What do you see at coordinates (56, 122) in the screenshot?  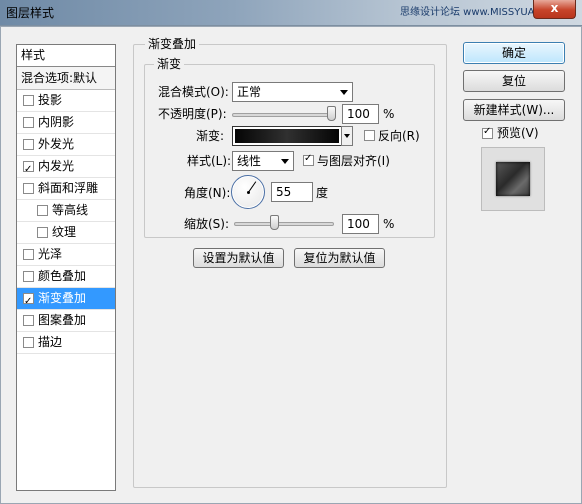 I see `style-item-label: 内阴影` at bounding box center [56, 122].